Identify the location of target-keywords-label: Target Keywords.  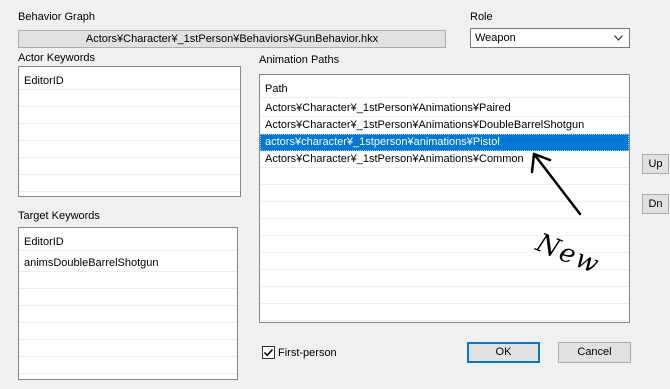
(59, 216).